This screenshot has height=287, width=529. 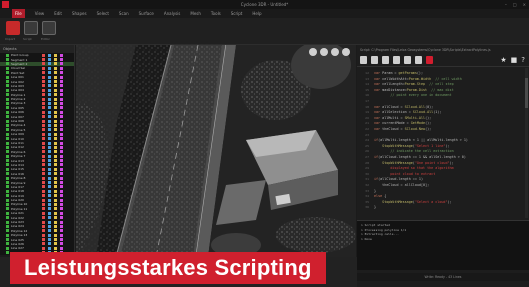 What do you see at coordinates (256, 13) in the screenshot?
I see `menu-item-help: Help` at bounding box center [256, 13].